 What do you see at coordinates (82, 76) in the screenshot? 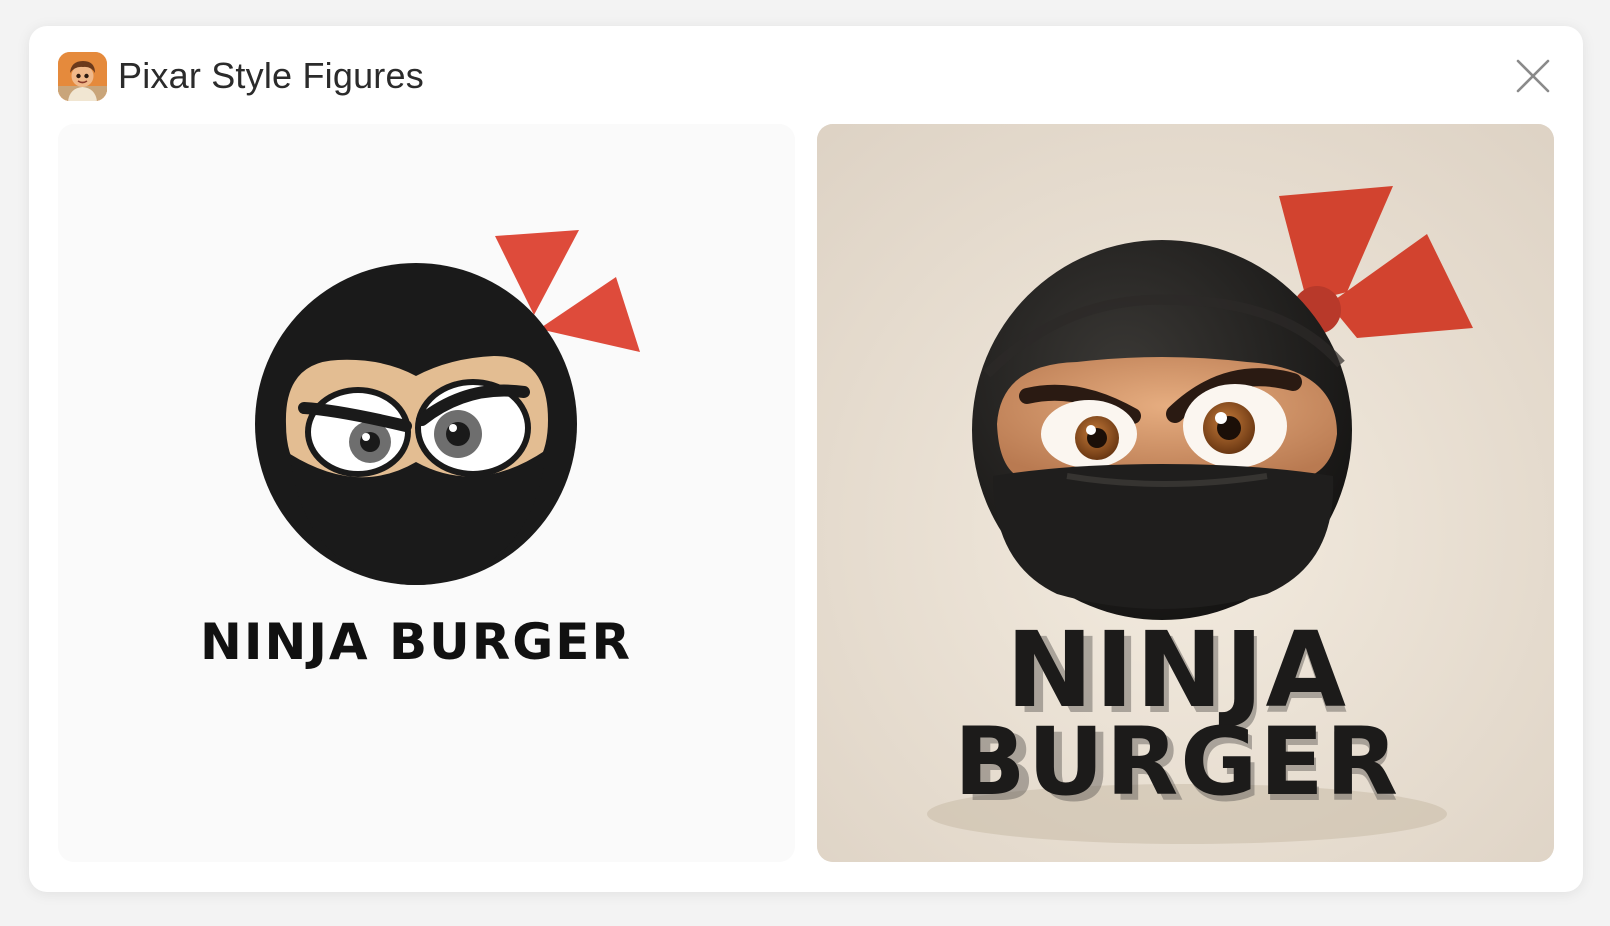
I see `pixar-avatar-icon` at bounding box center [82, 76].